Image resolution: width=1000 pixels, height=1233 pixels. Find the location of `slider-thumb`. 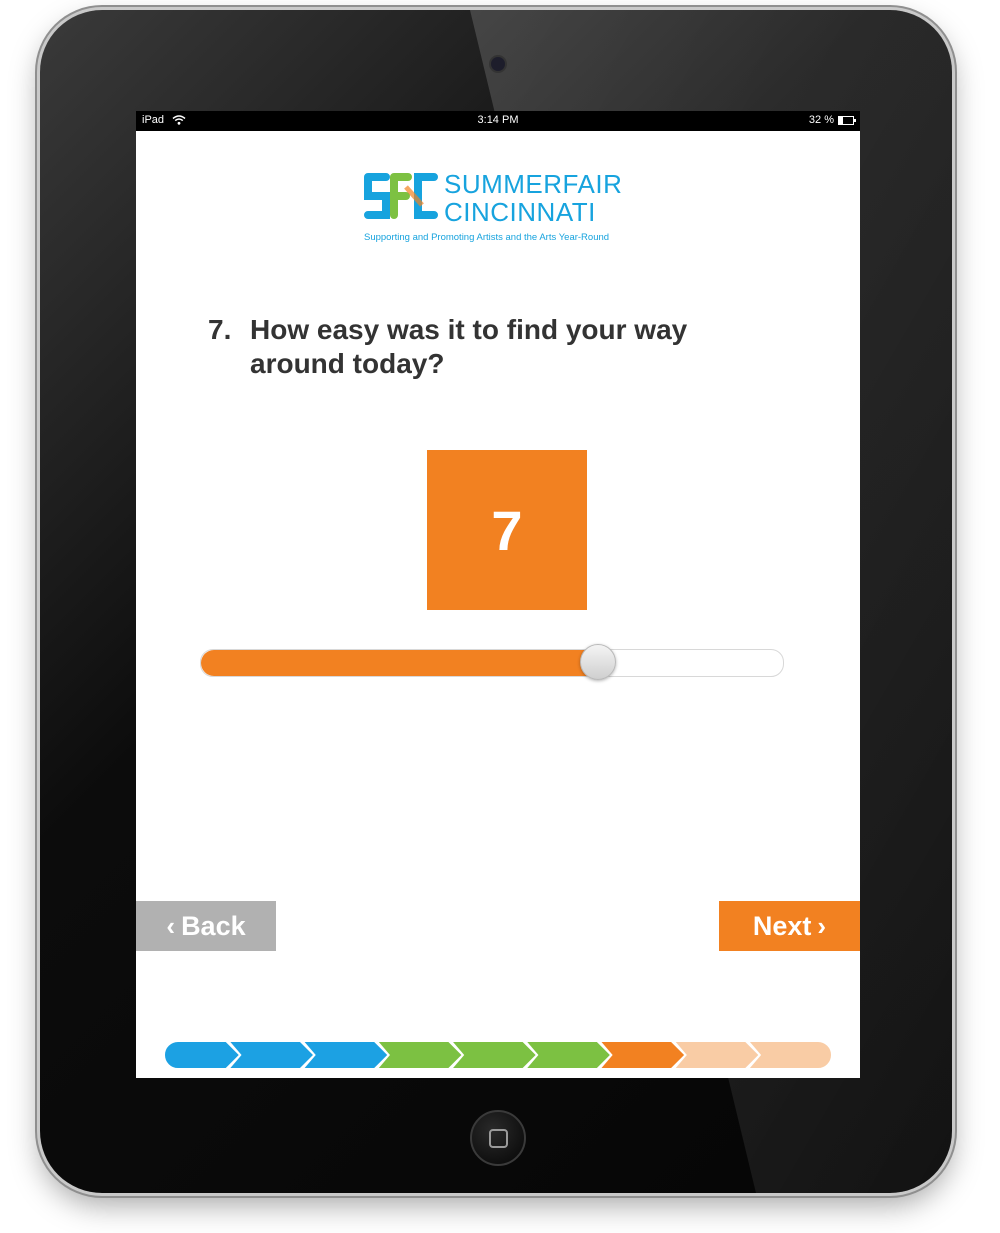

slider-thumb is located at coordinates (597, 662).